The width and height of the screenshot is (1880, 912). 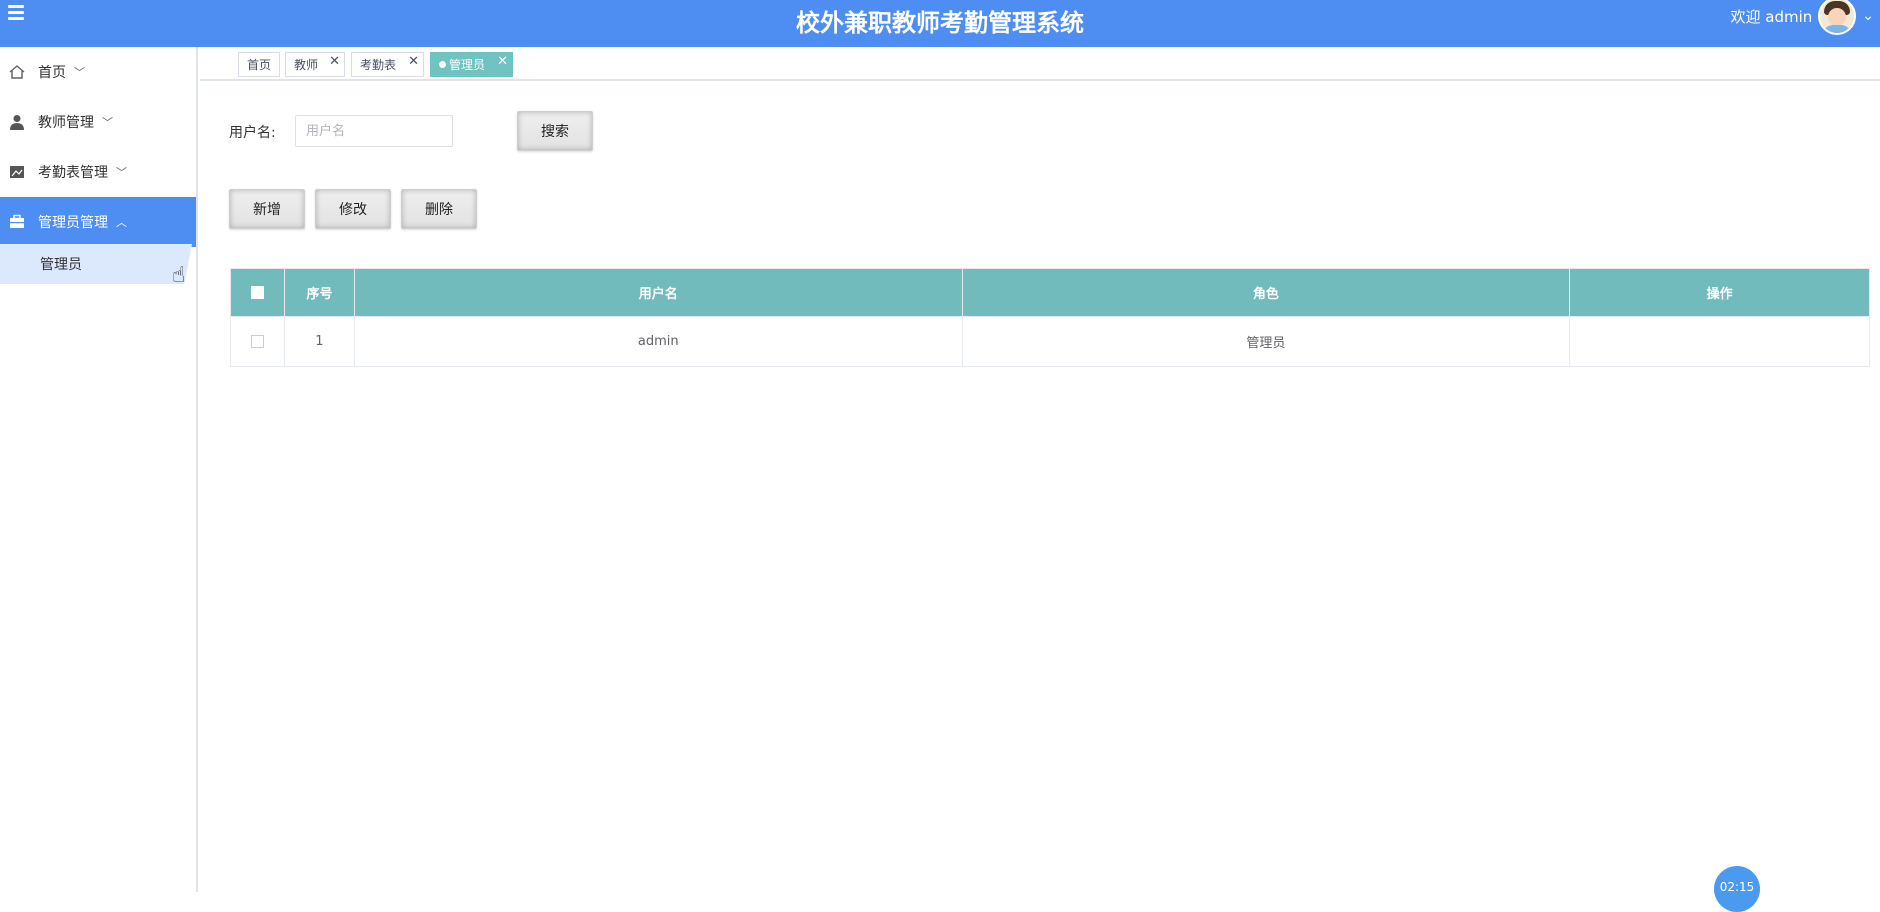 I want to click on user-icon, so click(x=17, y=122).